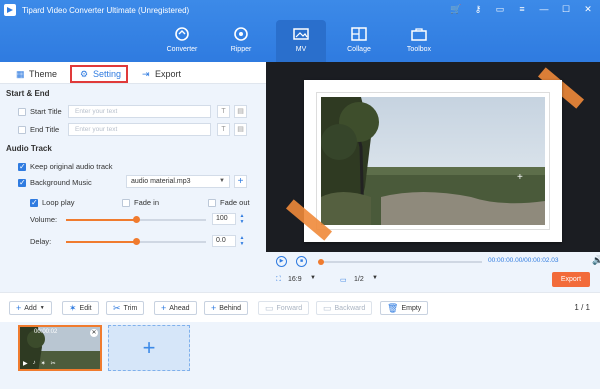  I want to click on background-music-value: audio material.mp3, so click(161, 181).